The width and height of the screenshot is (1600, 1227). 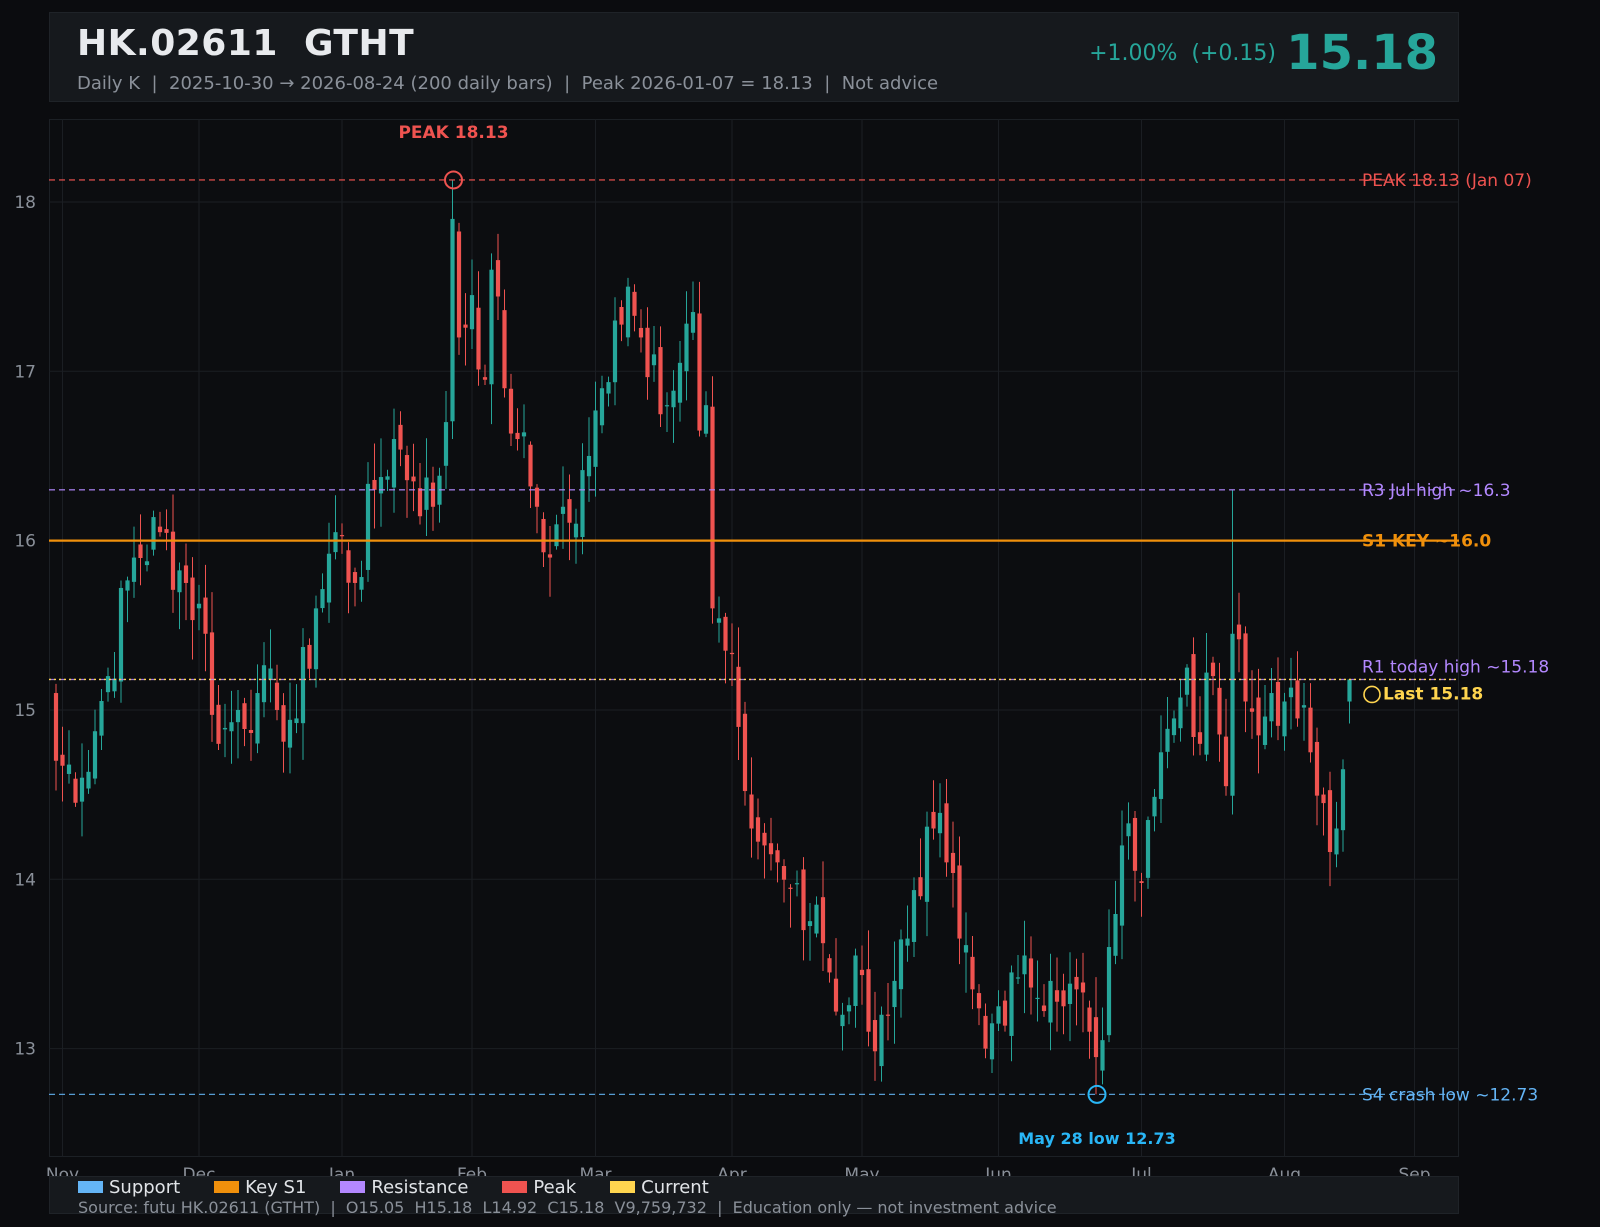 What do you see at coordinates (539, 1187) in the screenshot?
I see `legend-peak: Peak` at bounding box center [539, 1187].